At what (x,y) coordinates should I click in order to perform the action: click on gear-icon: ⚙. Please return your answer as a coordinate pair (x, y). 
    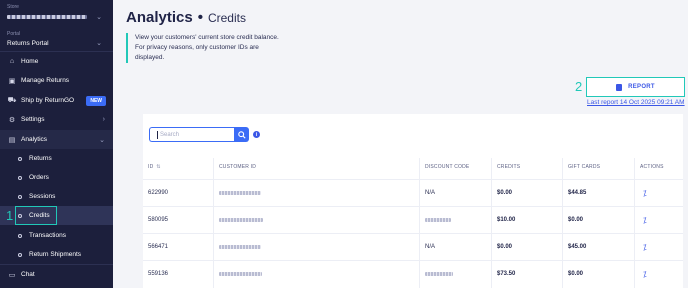
    Looking at the image, I should click on (12, 120).